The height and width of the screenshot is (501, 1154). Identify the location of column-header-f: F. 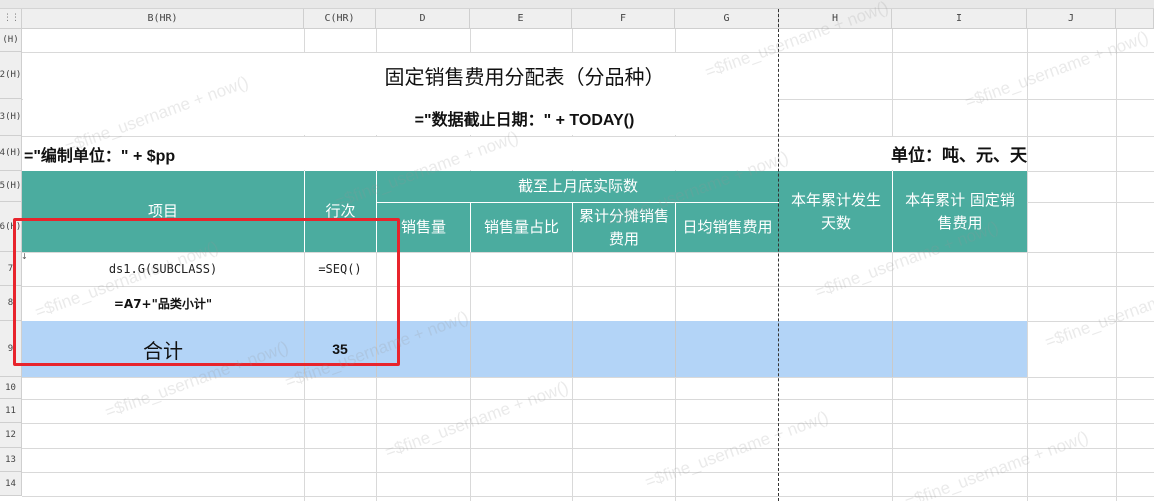
(623, 19).